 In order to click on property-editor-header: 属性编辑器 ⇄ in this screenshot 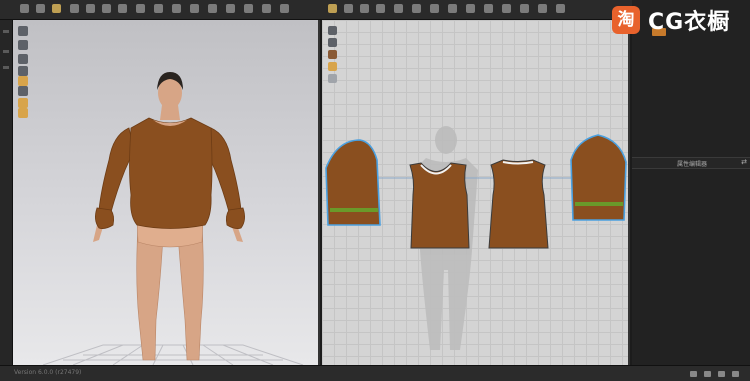, I will do `click(691, 163)`.